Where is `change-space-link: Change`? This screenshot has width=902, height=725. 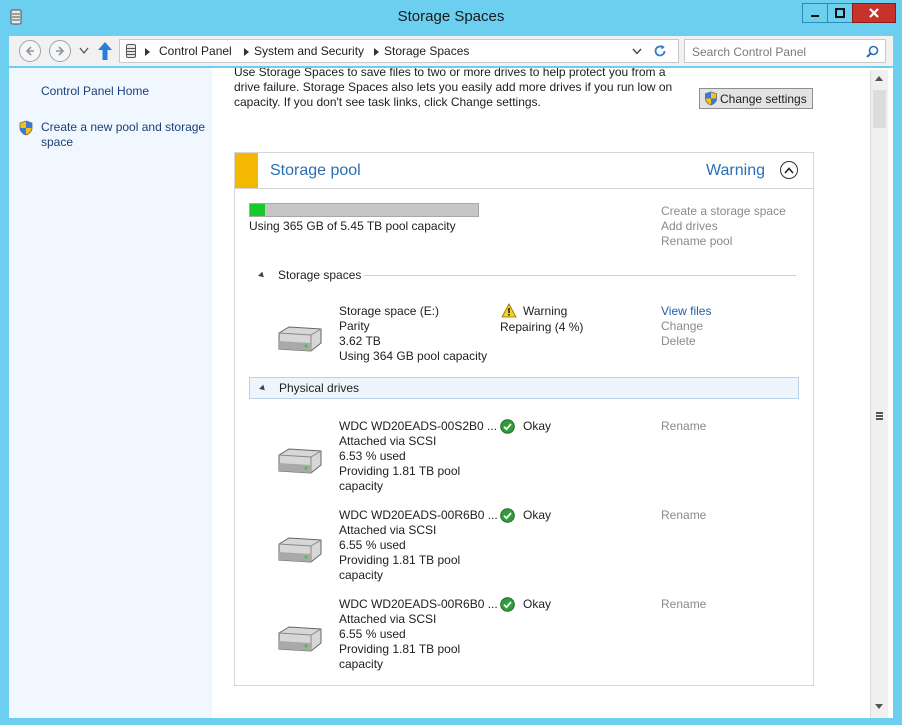 change-space-link: Change is located at coordinates (682, 326).